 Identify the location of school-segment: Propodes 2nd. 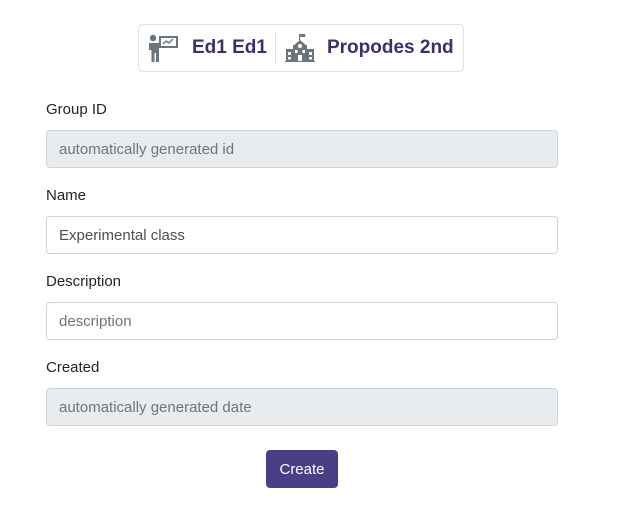
(365, 48).